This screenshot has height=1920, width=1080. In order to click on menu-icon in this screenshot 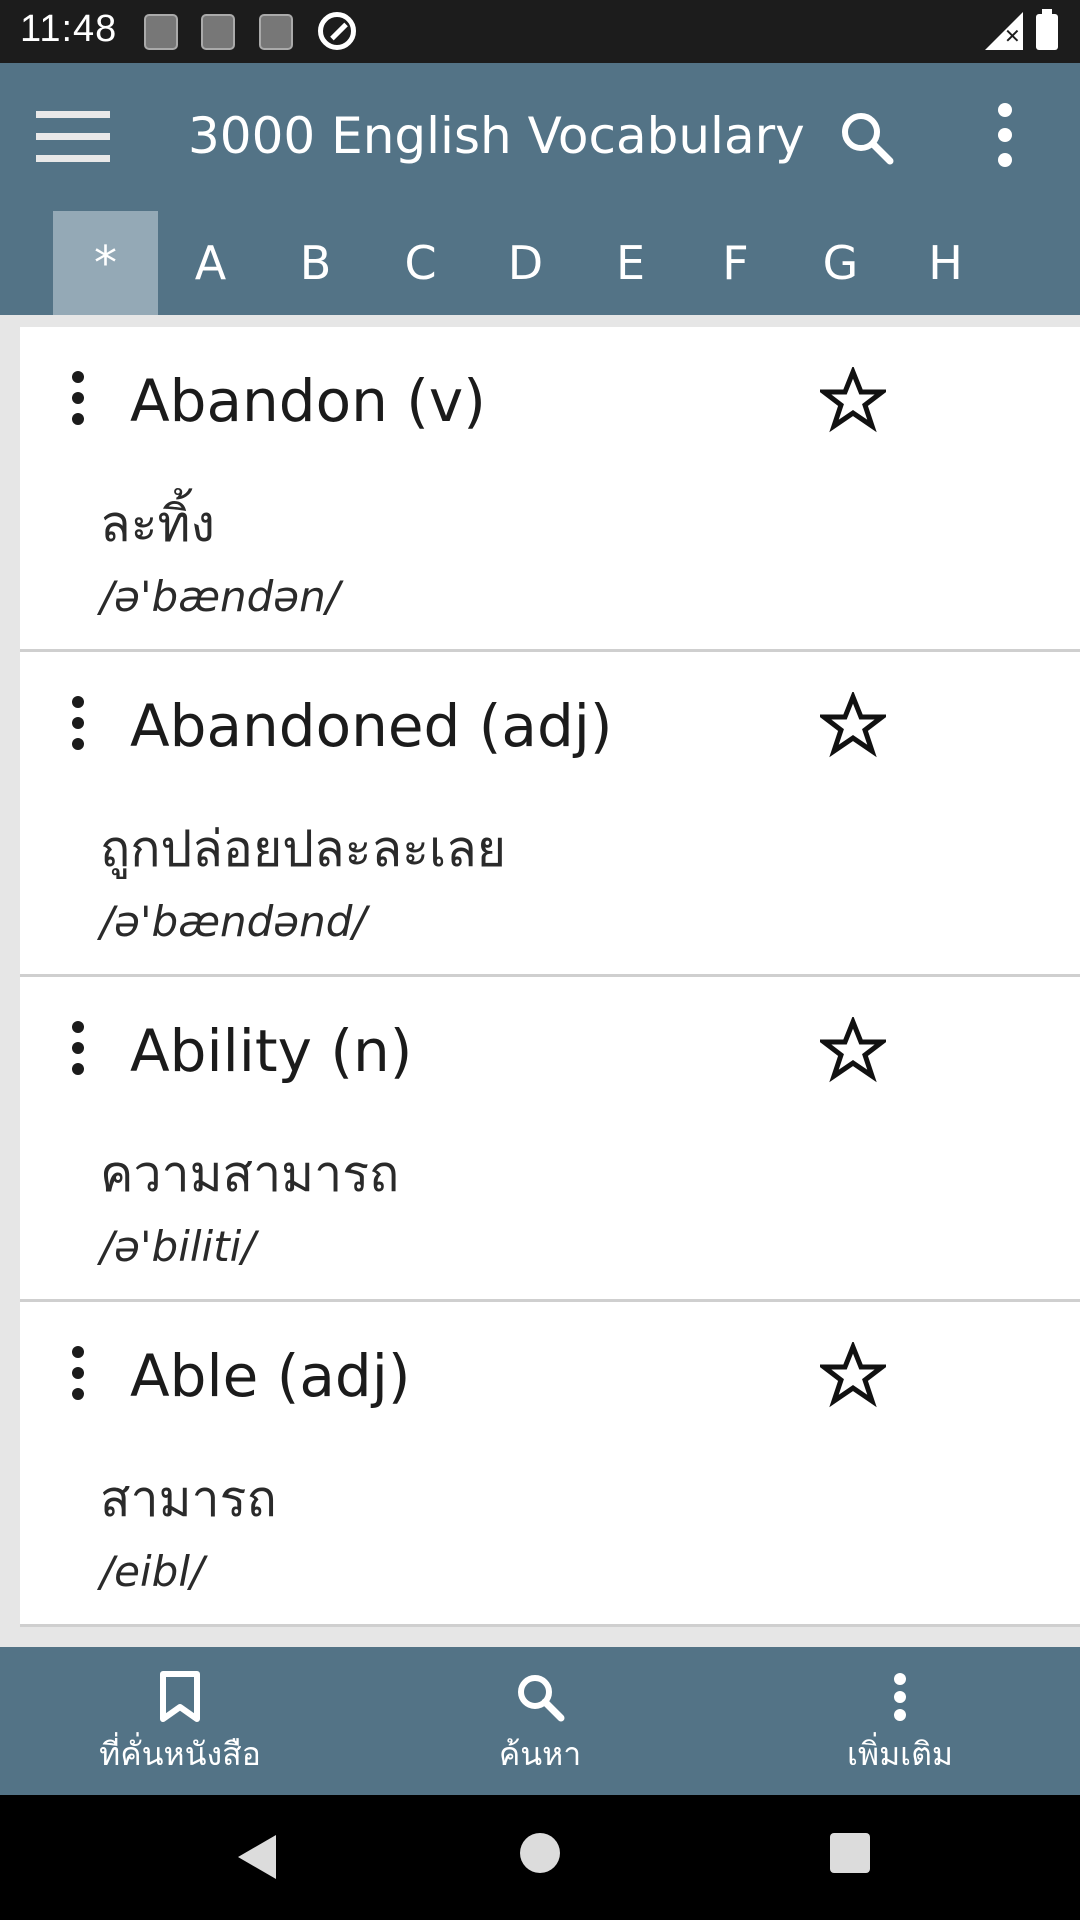, I will do `click(73, 137)`.